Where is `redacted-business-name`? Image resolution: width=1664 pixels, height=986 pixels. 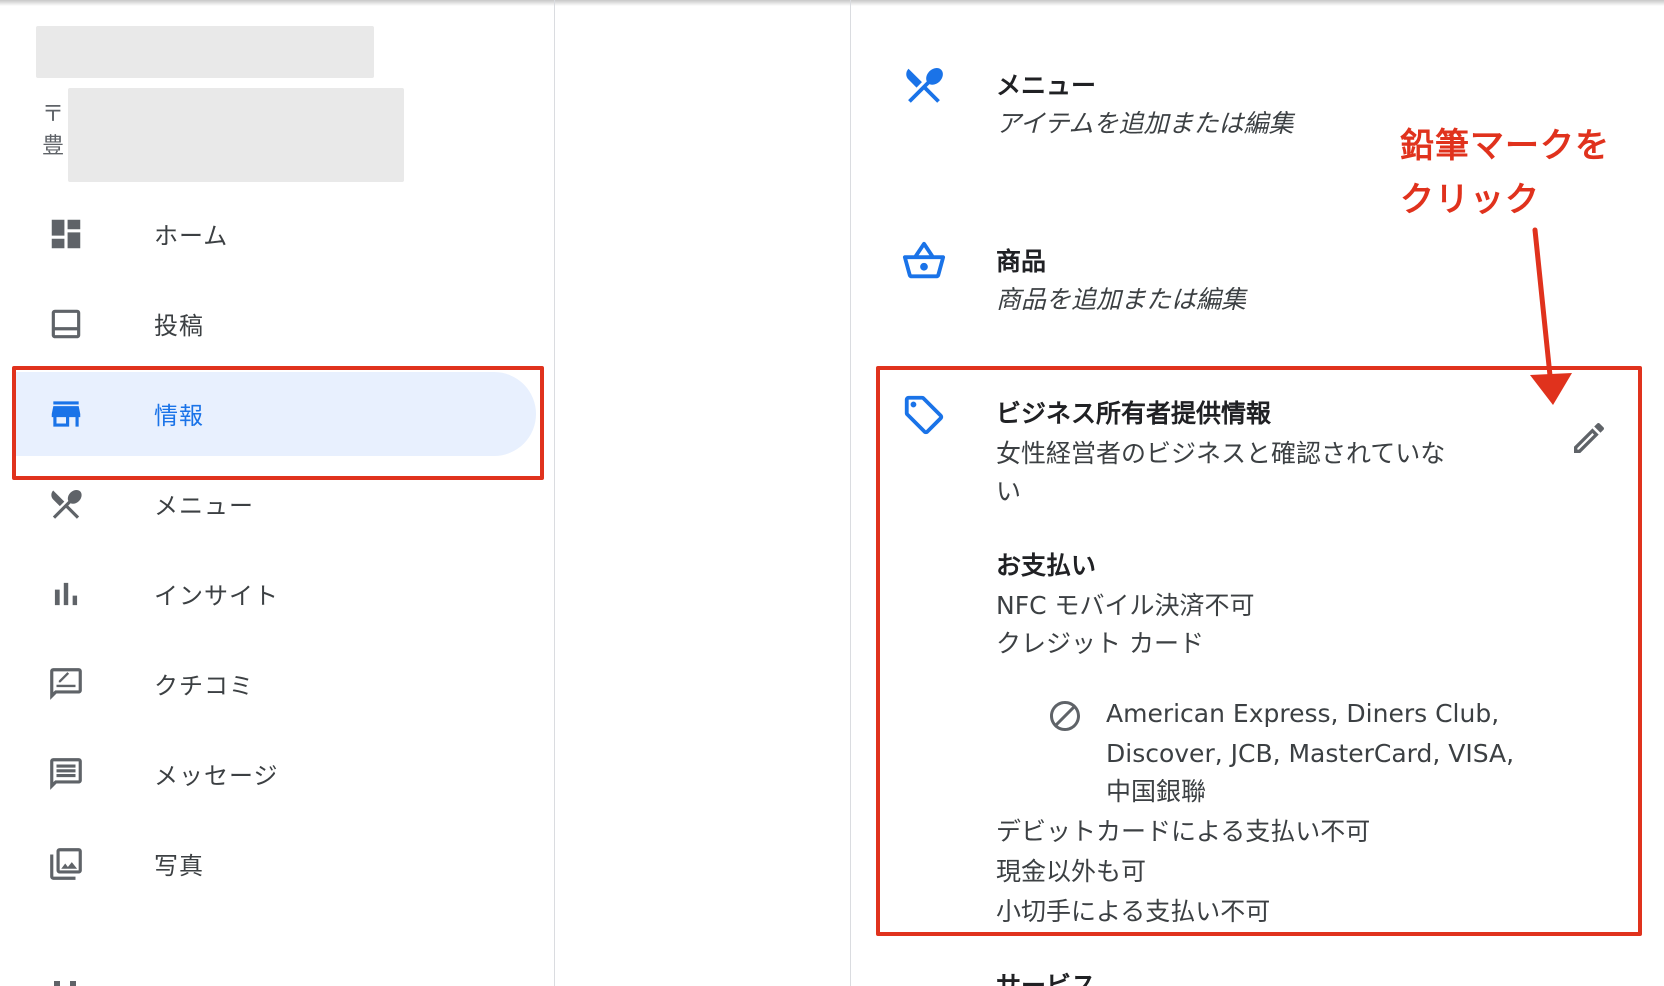 redacted-business-name is located at coordinates (205, 52).